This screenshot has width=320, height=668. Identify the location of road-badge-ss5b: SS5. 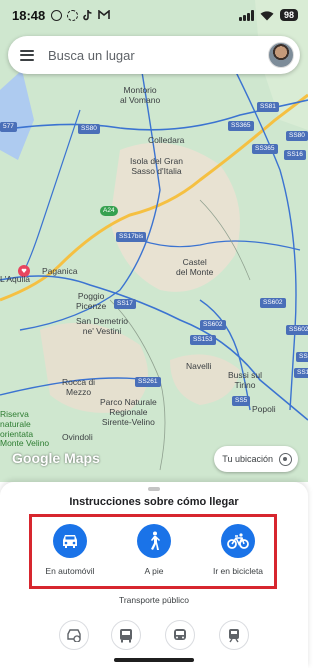
(302, 357).